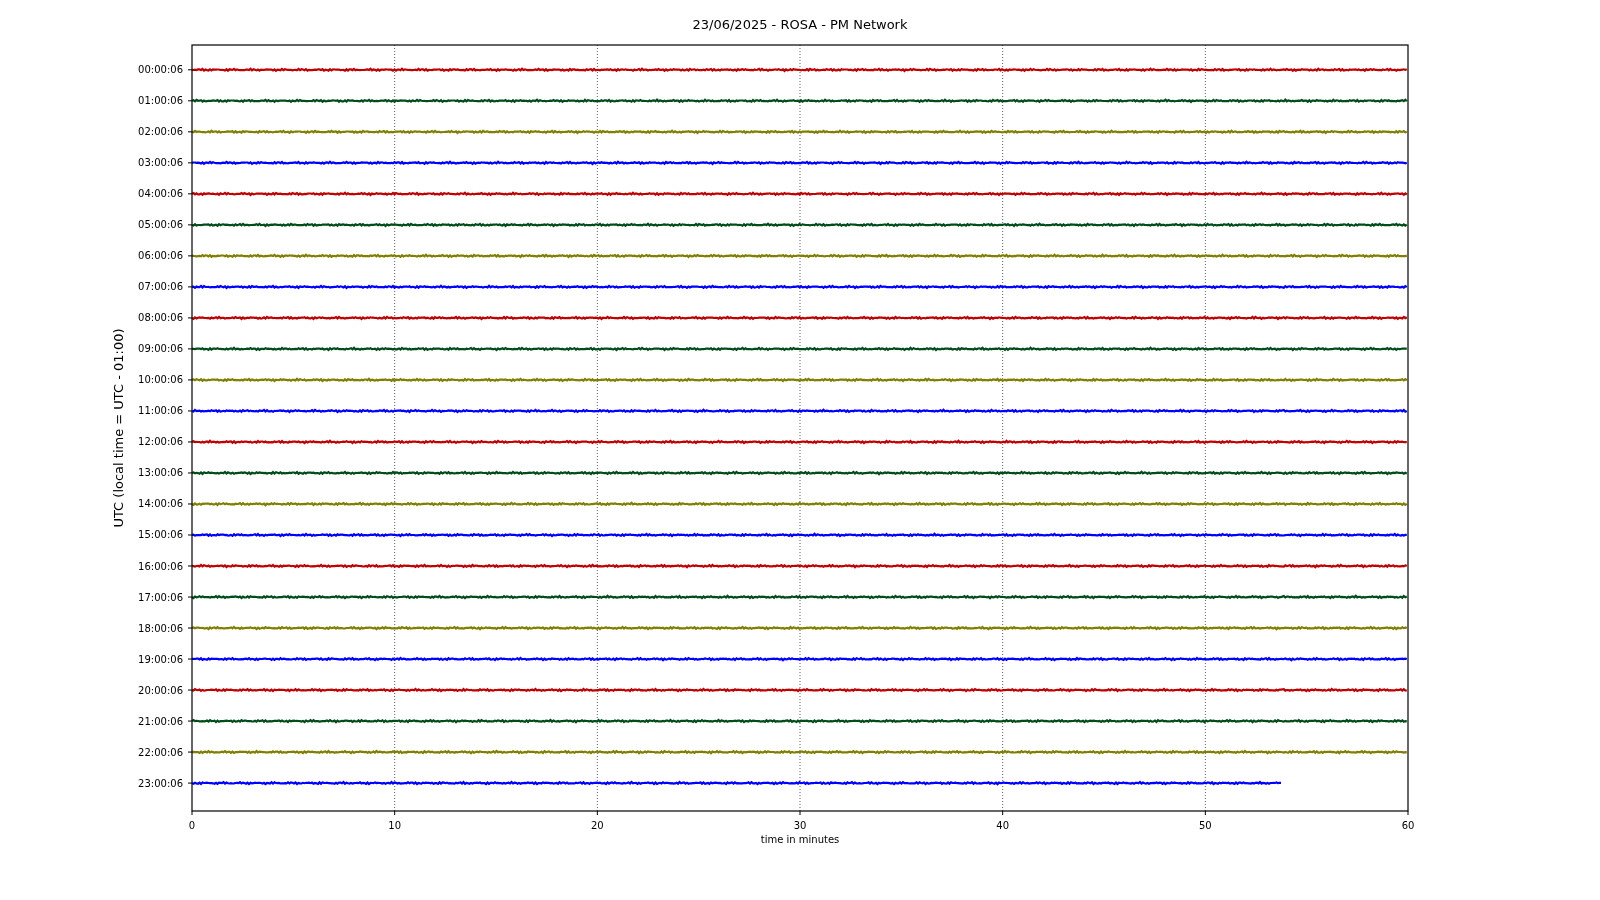 Image resolution: width=1600 pixels, height=900 pixels. What do you see at coordinates (160, 70) in the screenshot?
I see `y-tick-label: 00:00:06` at bounding box center [160, 70].